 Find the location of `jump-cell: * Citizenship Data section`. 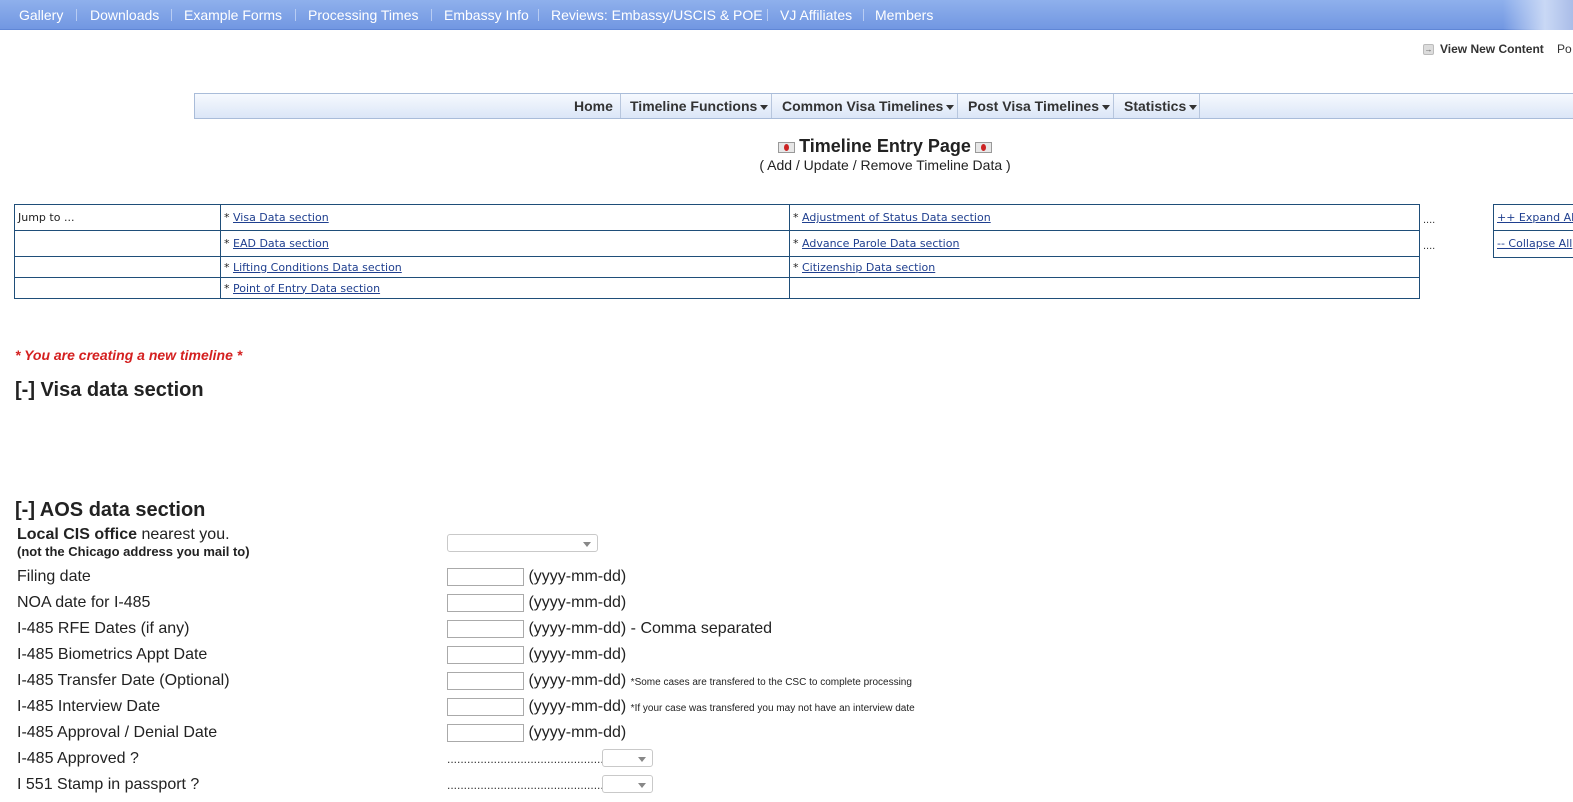

jump-cell: * Citizenship Data section is located at coordinates (1104, 267).